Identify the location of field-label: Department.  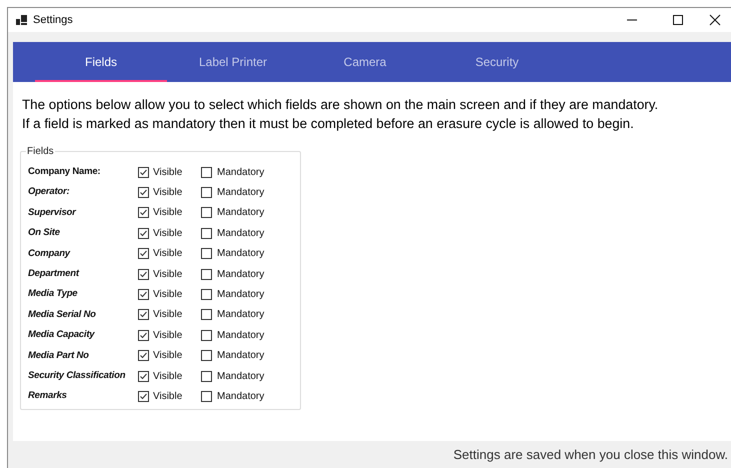
(54, 274).